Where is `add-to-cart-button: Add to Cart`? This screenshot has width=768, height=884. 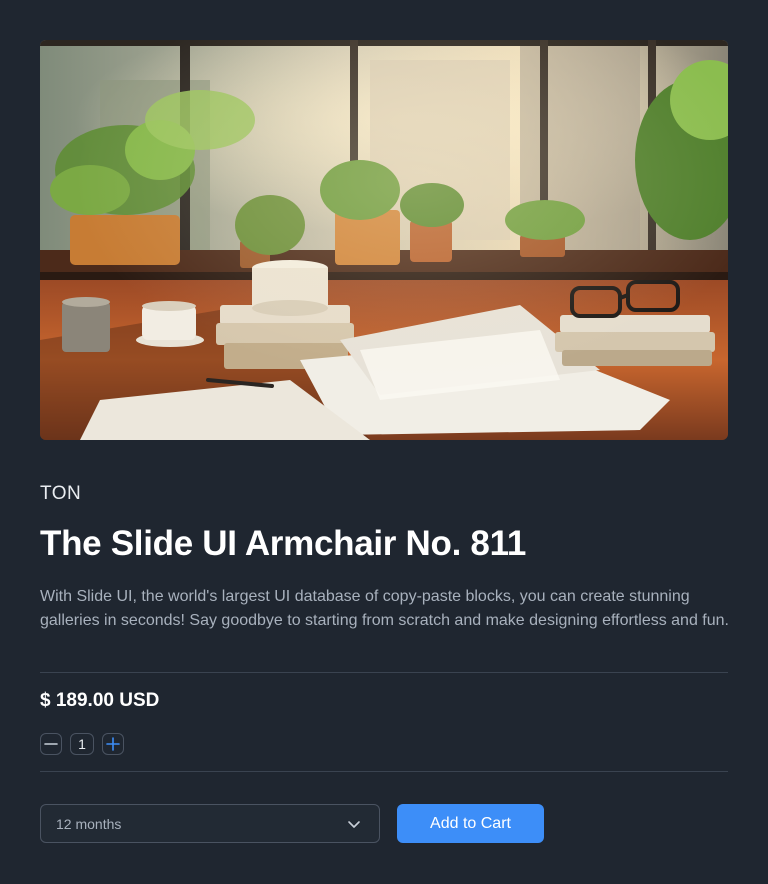
add-to-cart-button: Add to Cart is located at coordinates (470, 823).